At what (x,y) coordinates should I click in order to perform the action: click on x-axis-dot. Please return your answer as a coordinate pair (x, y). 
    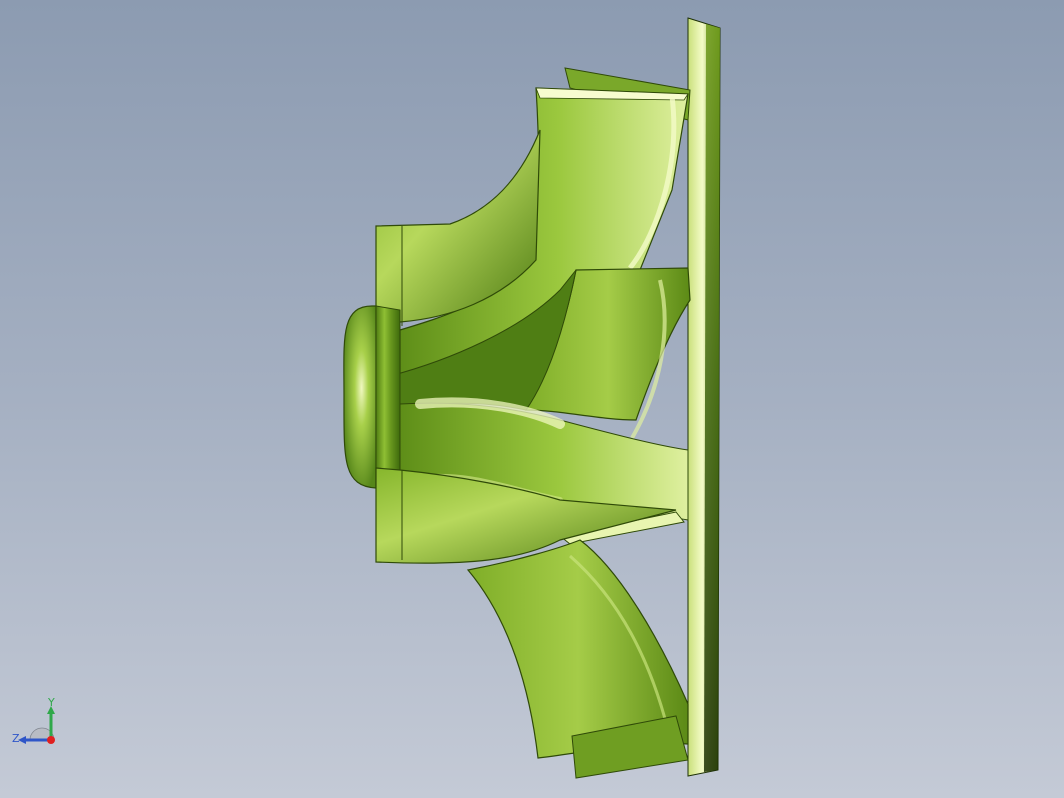
    Looking at the image, I should click on (51, 740).